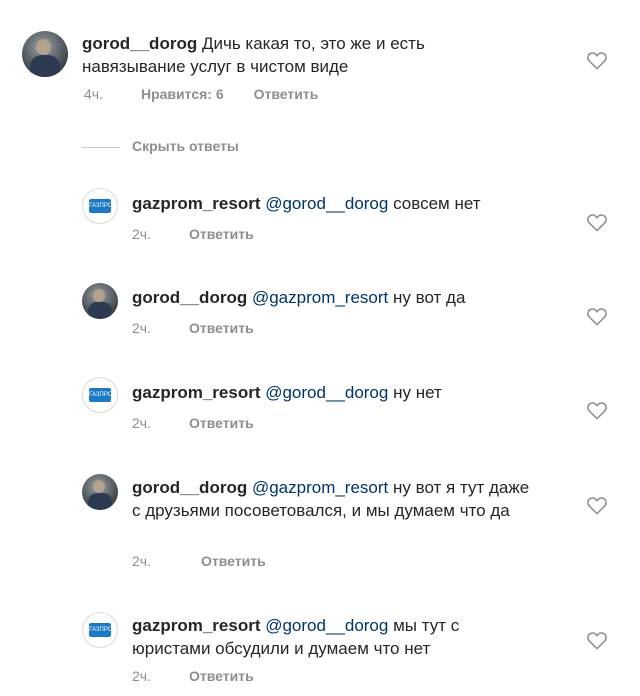 Image resolution: width=640 pixels, height=696 pixels. What do you see at coordinates (182, 94) in the screenshot?
I see `likes-count: Нравится: 6` at bounding box center [182, 94].